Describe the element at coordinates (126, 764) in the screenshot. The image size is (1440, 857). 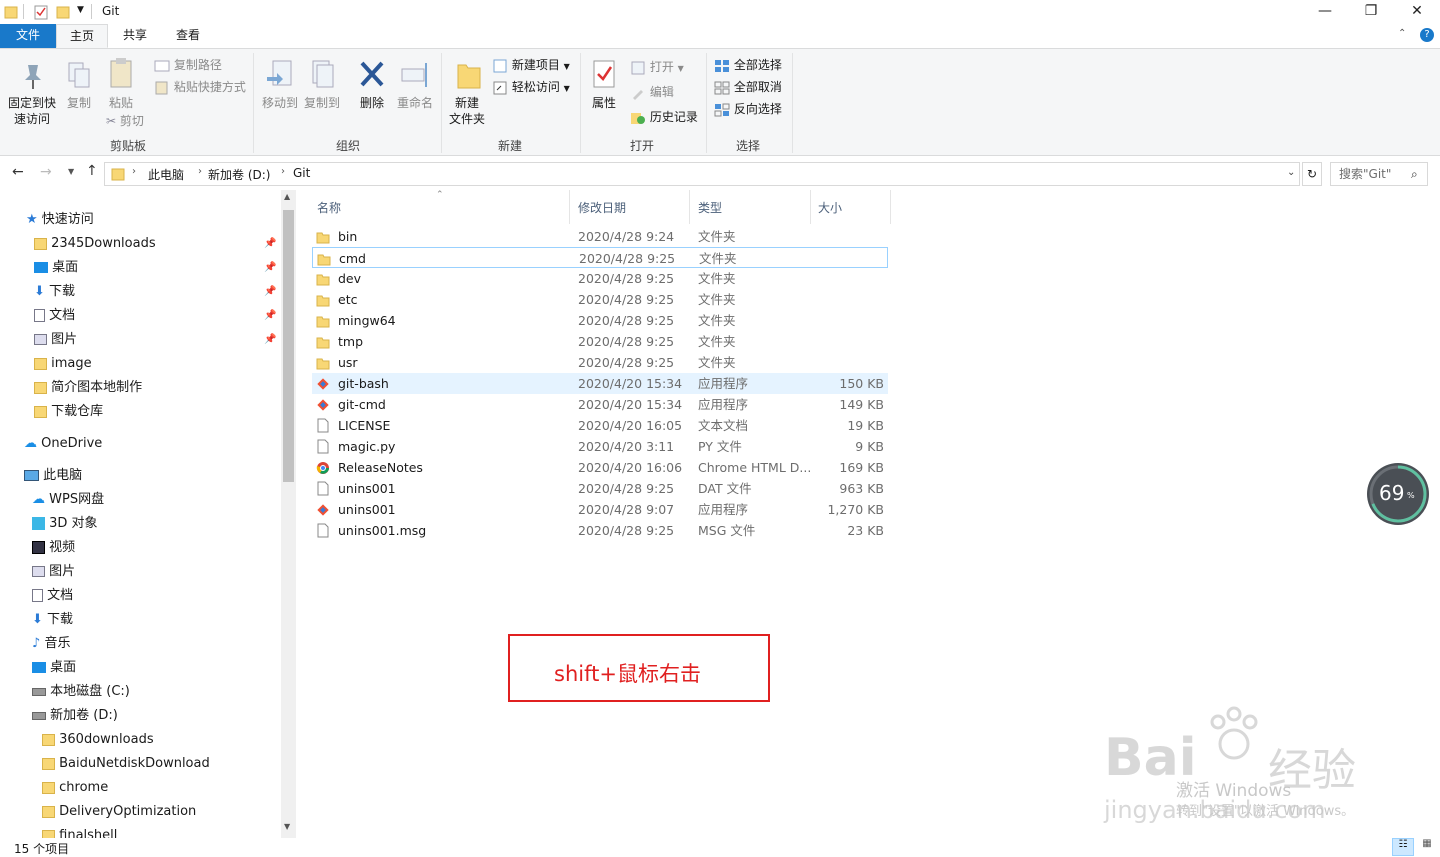
I see `nav-item-baidu: BaiduNetdiskDownload` at that location.